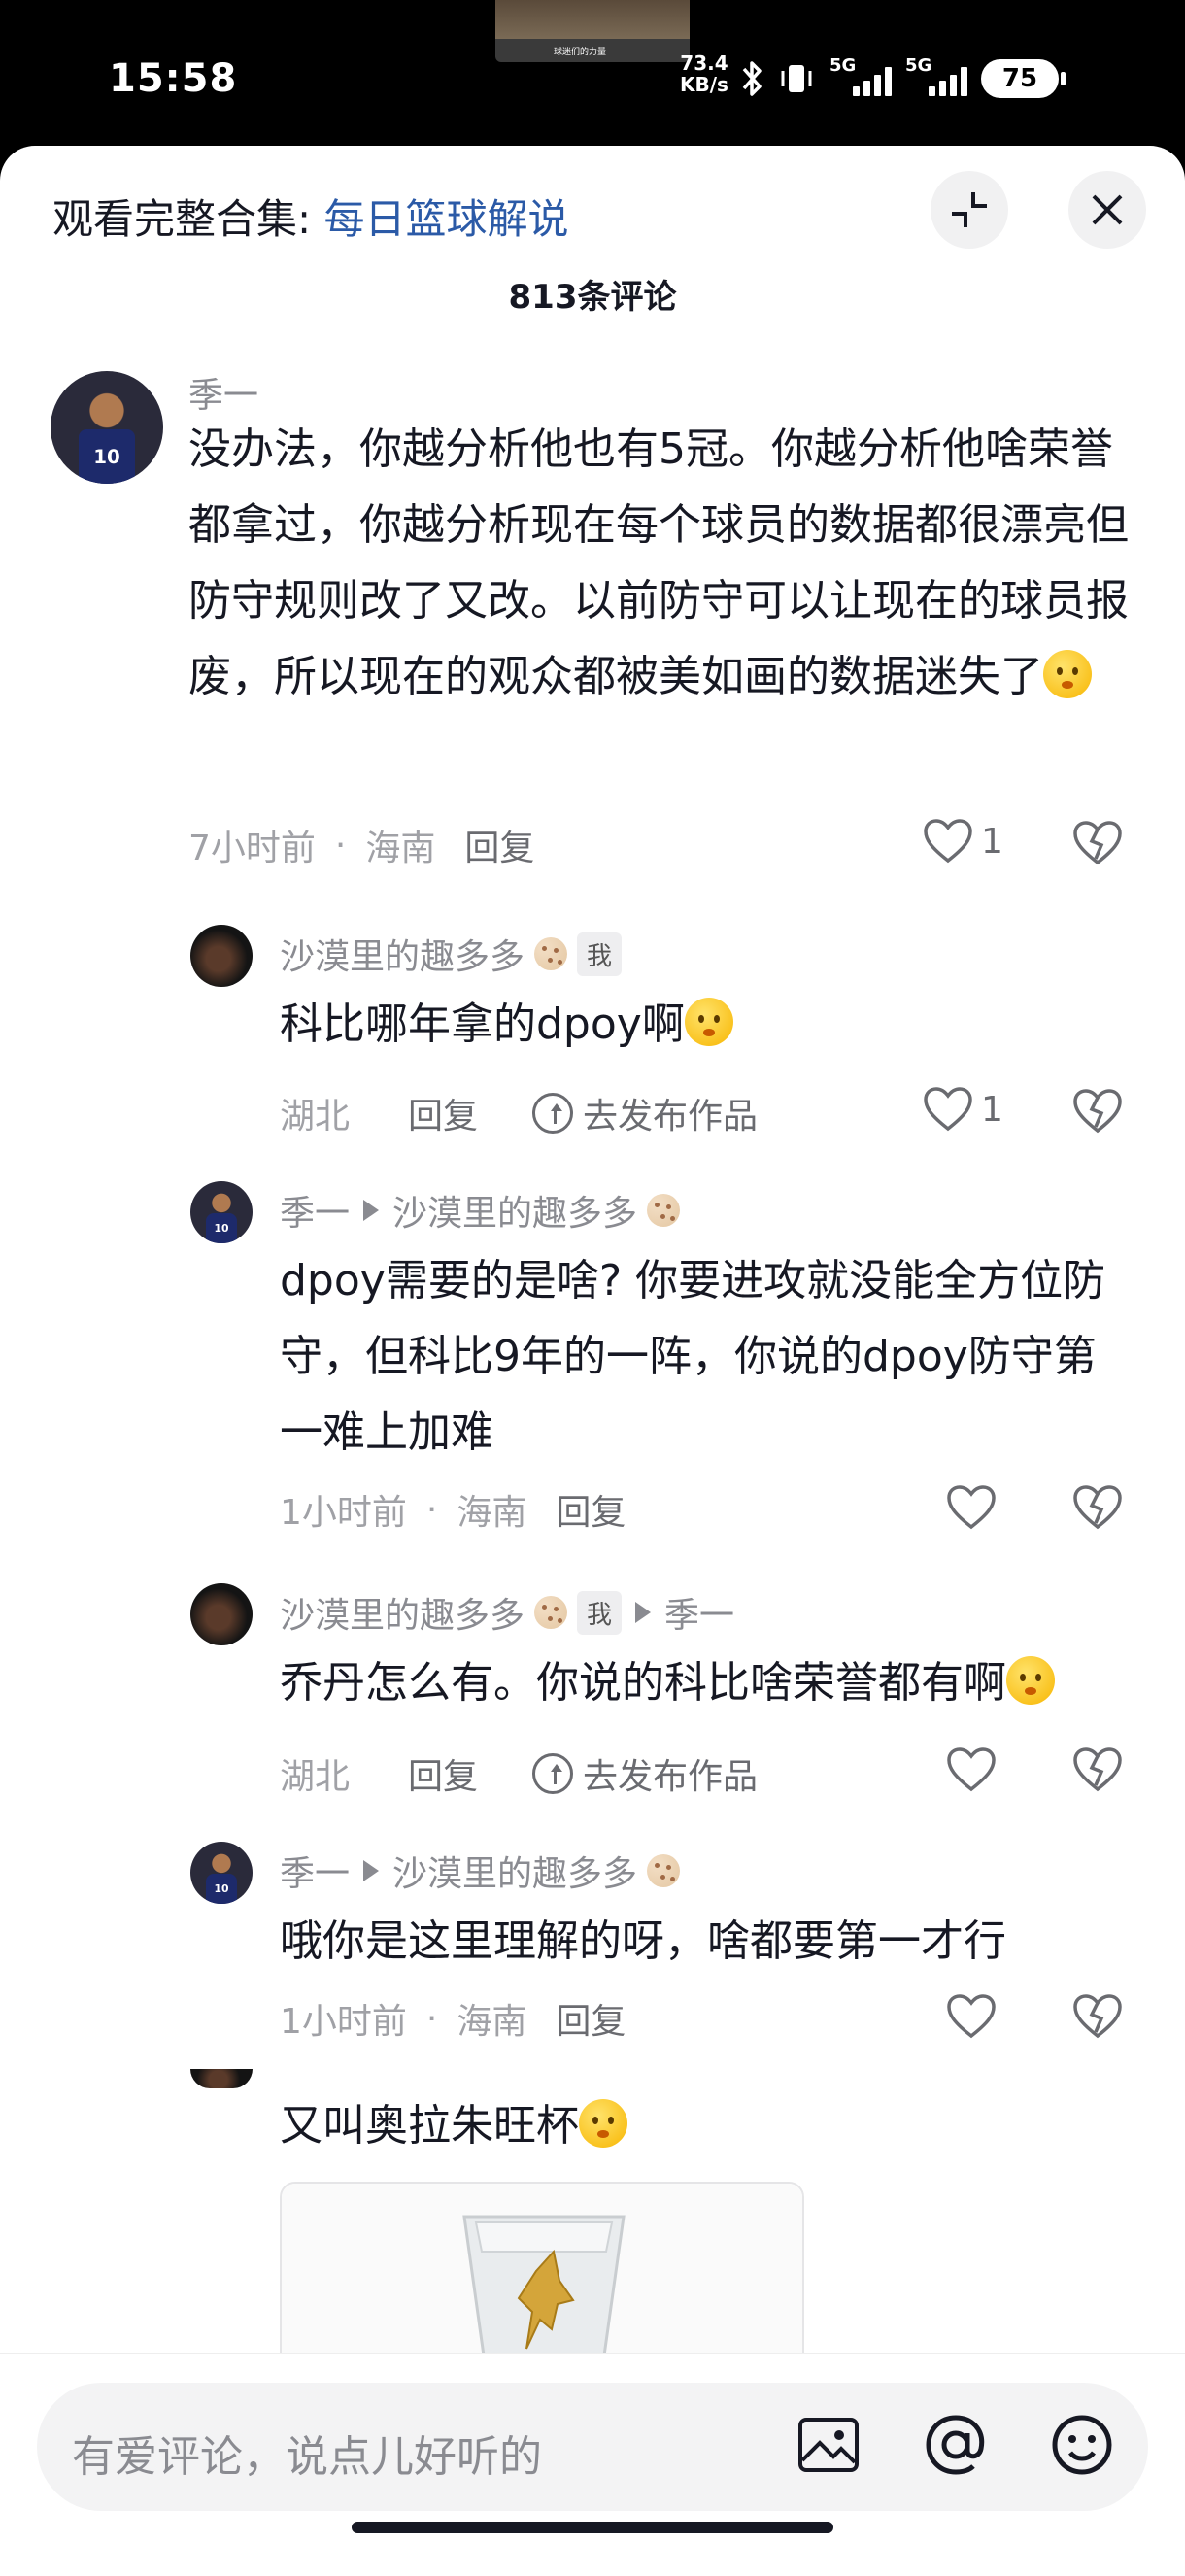 The width and height of the screenshot is (1185, 2576). What do you see at coordinates (592, 297) in the screenshot?
I see `comment-count: 813条评论` at bounding box center [592, 297].